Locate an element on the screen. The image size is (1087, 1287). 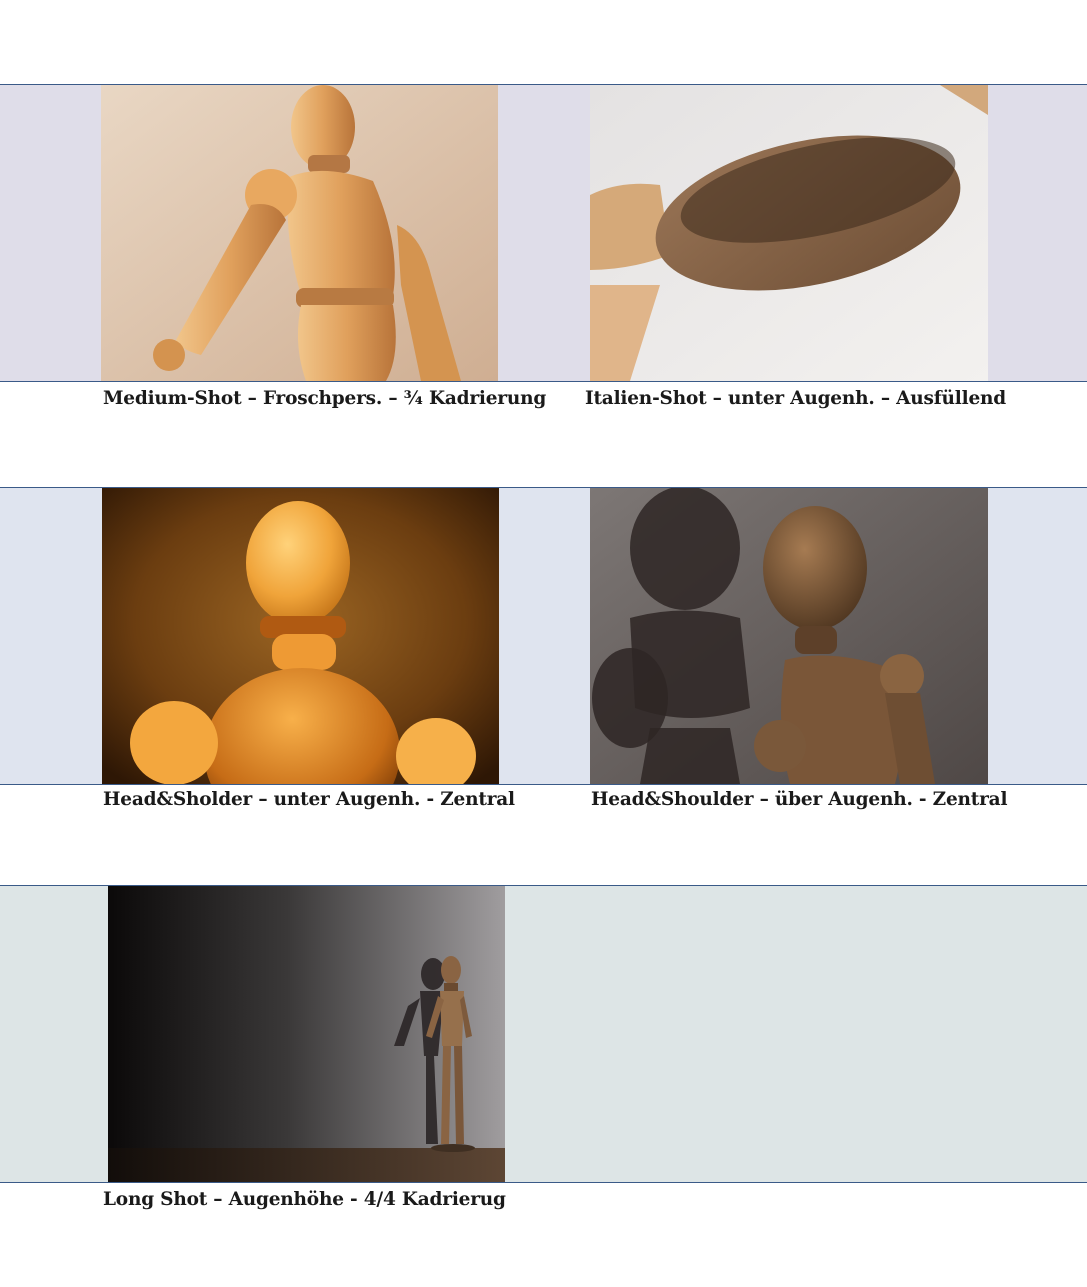
photo-head-shoulder-shadow is located at coordinates (789, 636).